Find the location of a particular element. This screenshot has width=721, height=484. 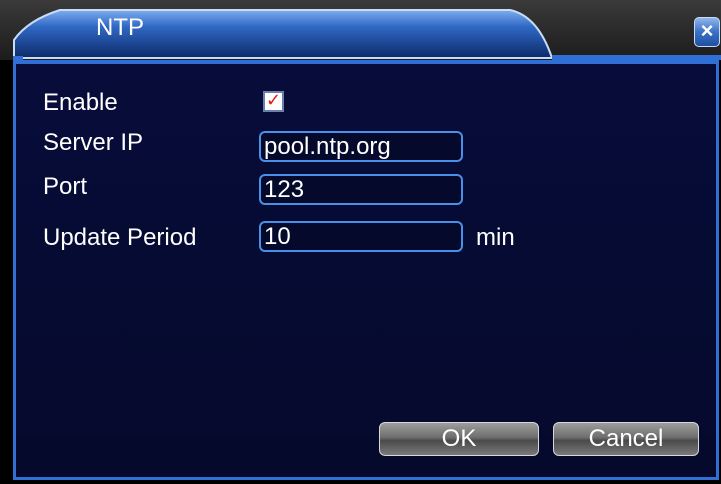

window-title: NTP is located at coordinates (120, 27).